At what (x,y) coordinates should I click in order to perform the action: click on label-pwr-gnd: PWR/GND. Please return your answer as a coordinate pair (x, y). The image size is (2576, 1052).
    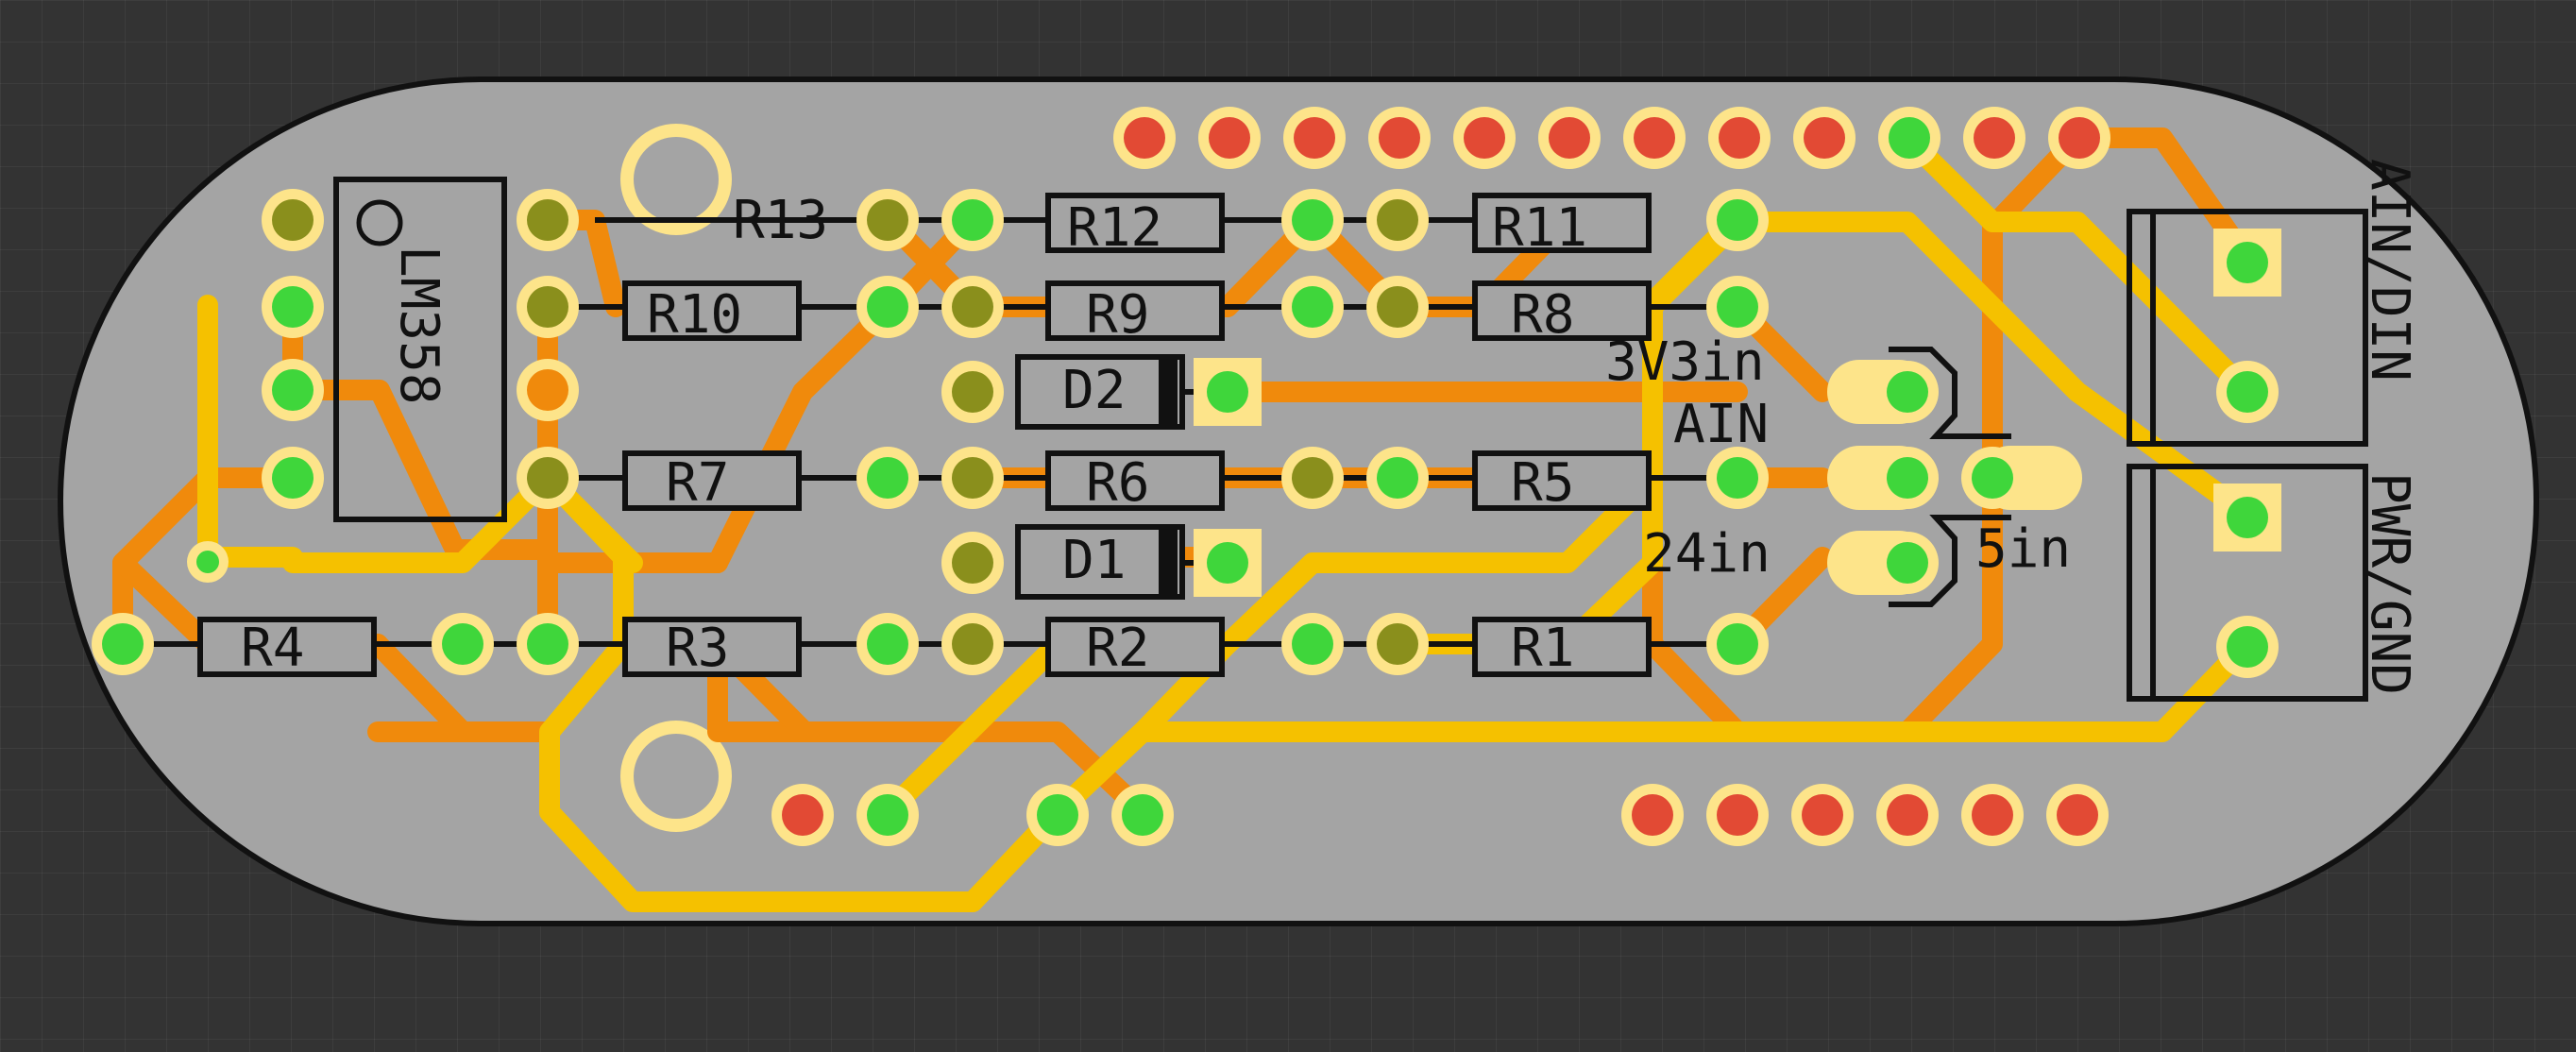
    Looking at the image, I should click on (2389, 583).